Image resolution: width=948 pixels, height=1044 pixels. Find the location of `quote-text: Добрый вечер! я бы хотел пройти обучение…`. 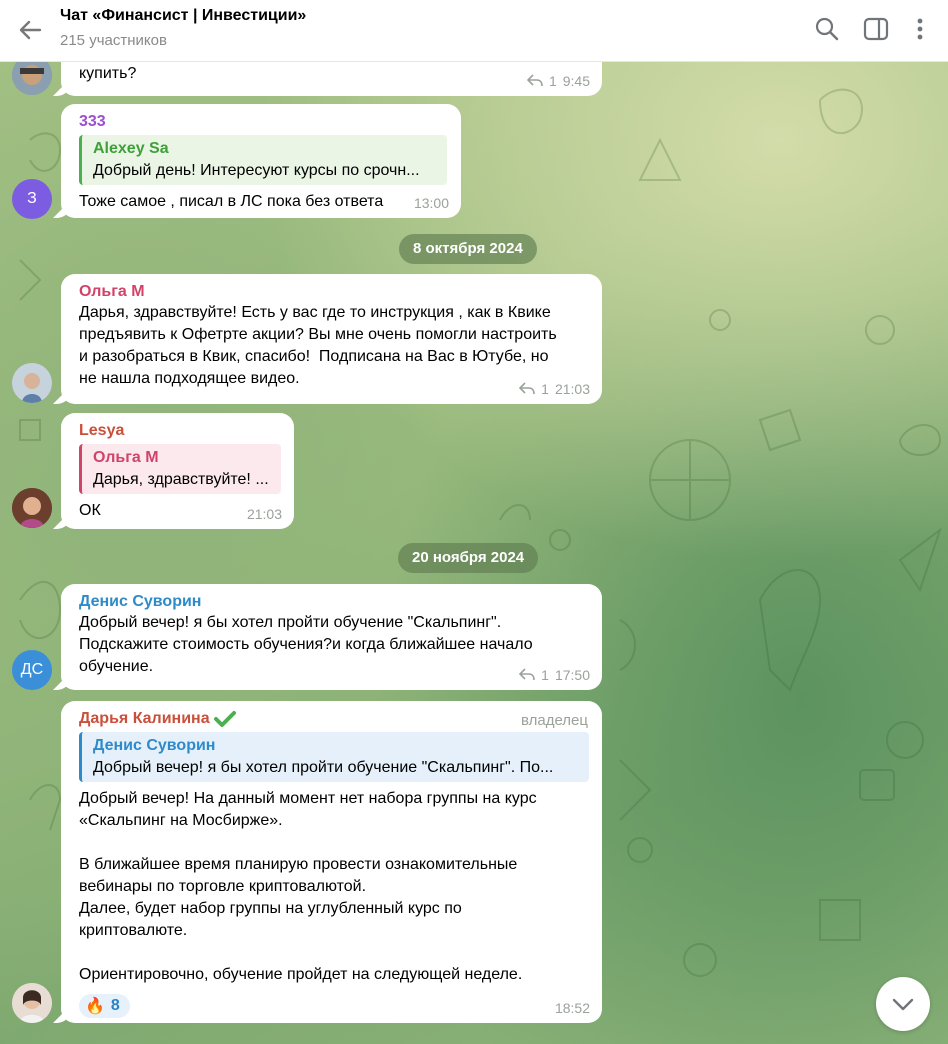

quote-text: Добрый вечер! я бы хотел пройти обучение… is located at coordinates (323, 767).